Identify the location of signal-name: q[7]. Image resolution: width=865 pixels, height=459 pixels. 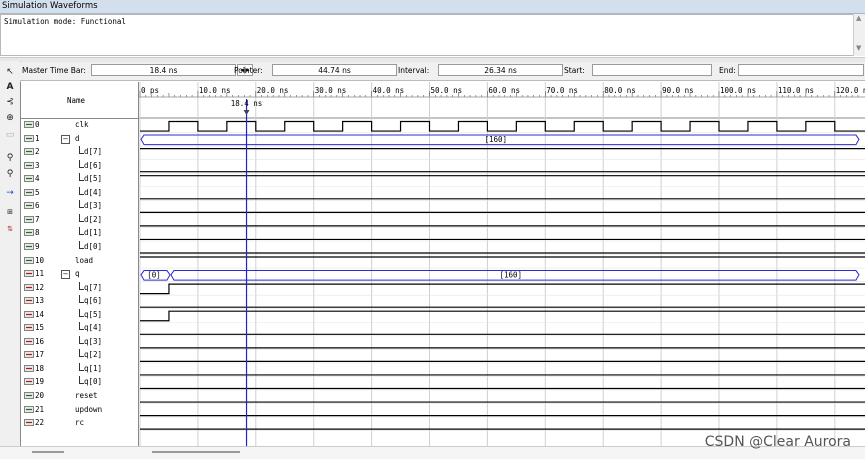
(93, 287).